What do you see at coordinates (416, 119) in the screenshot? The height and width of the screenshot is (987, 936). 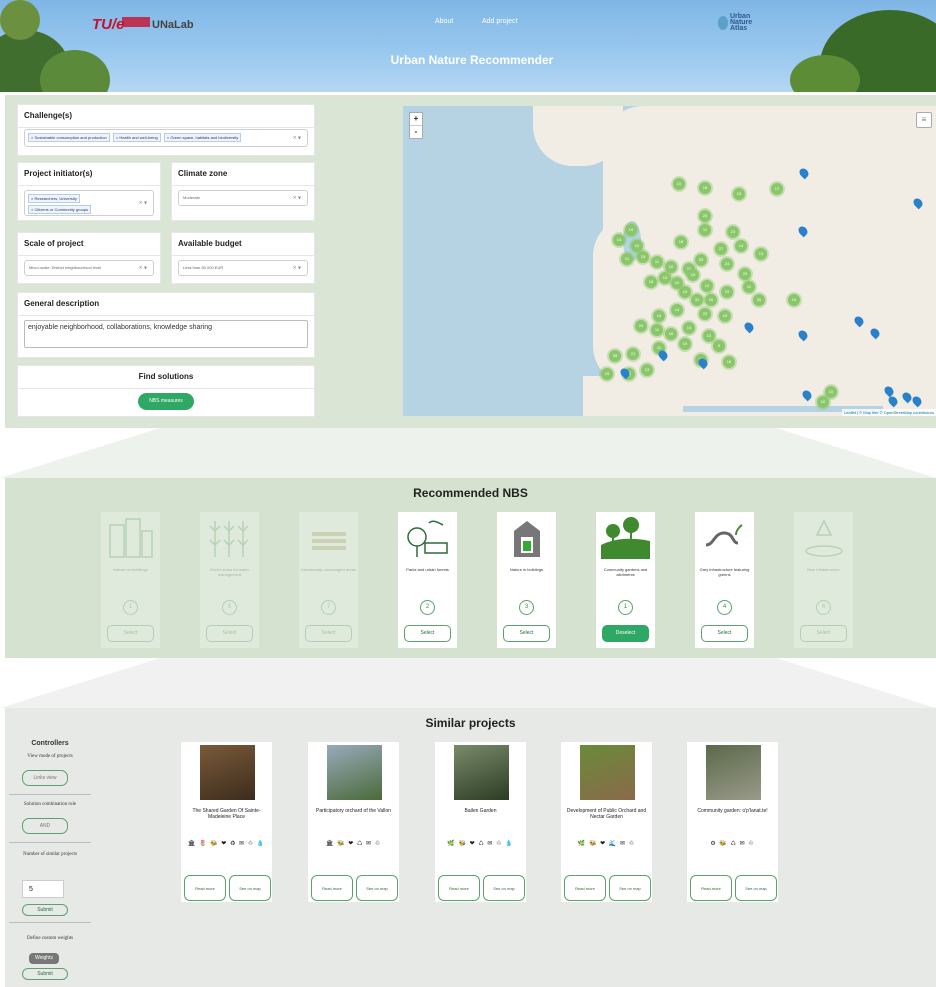 I see `zoom-in-button: +` at bounding box center [416, 119].